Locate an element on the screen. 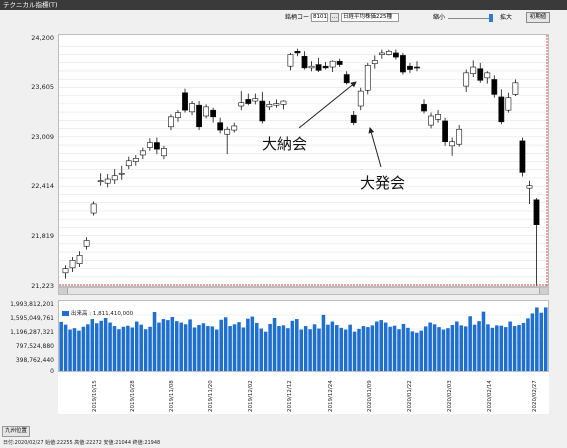 Image resolution: width=567 pixels, height=448 pixels. price-tick: 24,200 is located at coordinates (42, 38).